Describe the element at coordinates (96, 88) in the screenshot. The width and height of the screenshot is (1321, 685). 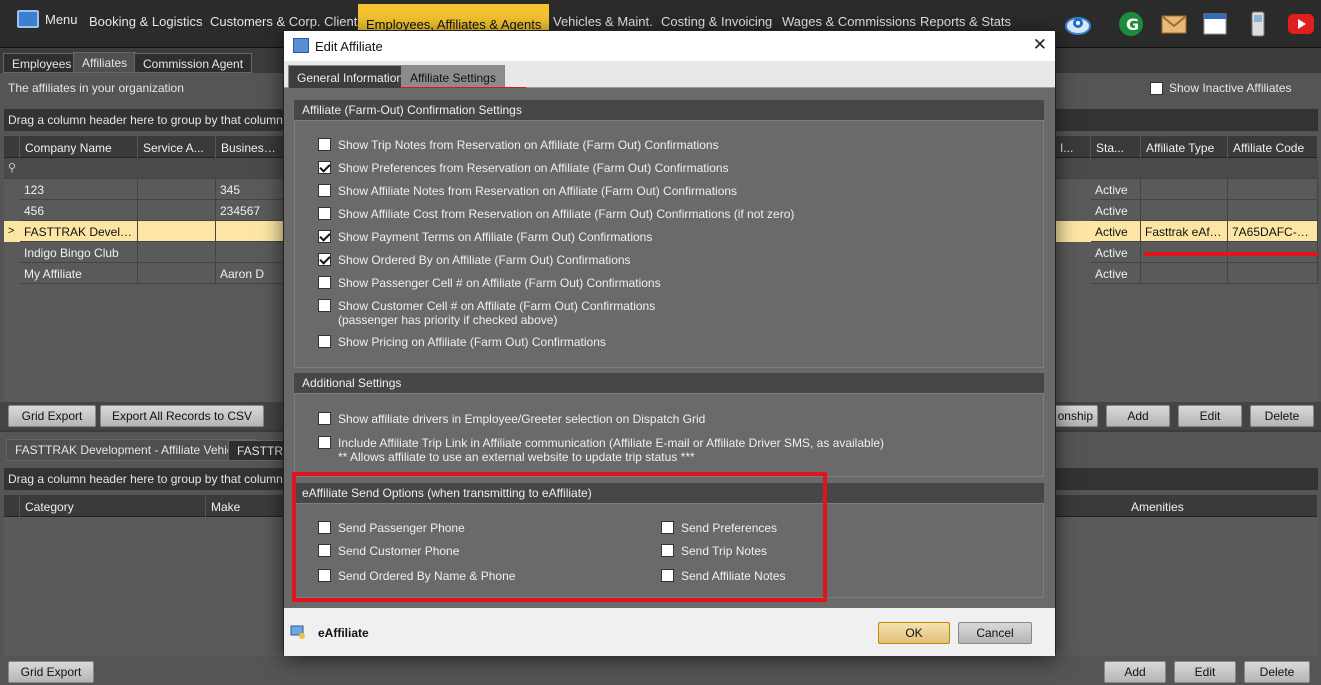
I see `affiliates-info: The affiliates in your organization` at that location.